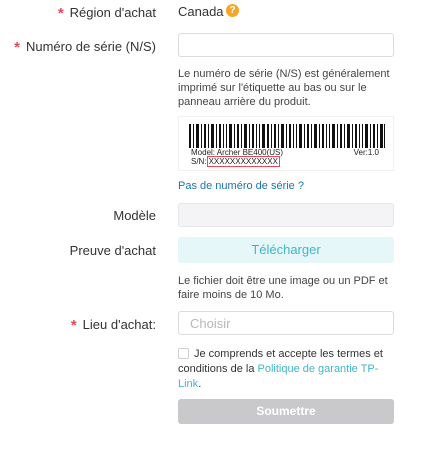  What do you see at coordinates (286, 323) in the screenshot?
I see `place-select: Choisir` at bounding box center [286, 323].